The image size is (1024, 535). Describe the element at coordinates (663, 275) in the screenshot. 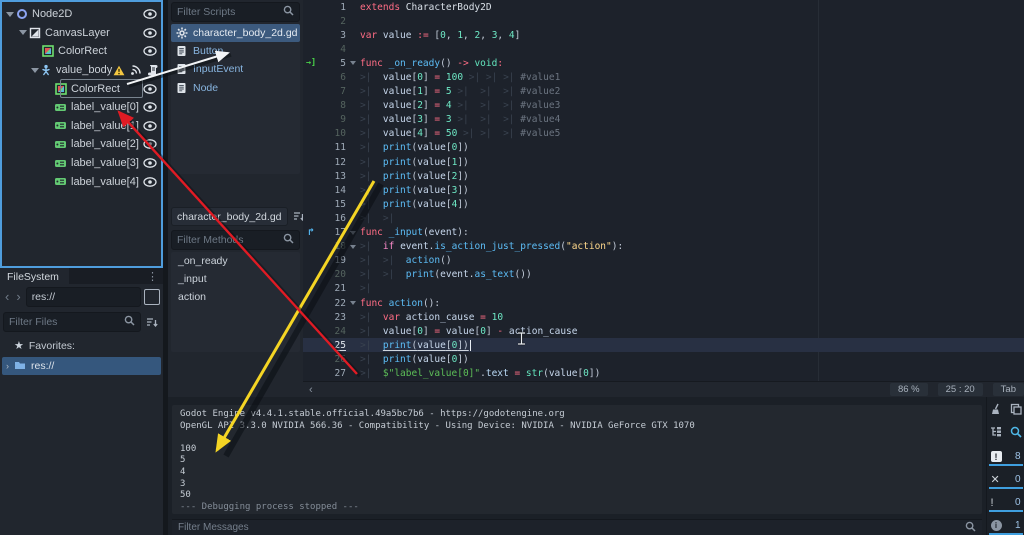

I see `code-line-20: 20 >| >| print(event. as_text())` at that location.